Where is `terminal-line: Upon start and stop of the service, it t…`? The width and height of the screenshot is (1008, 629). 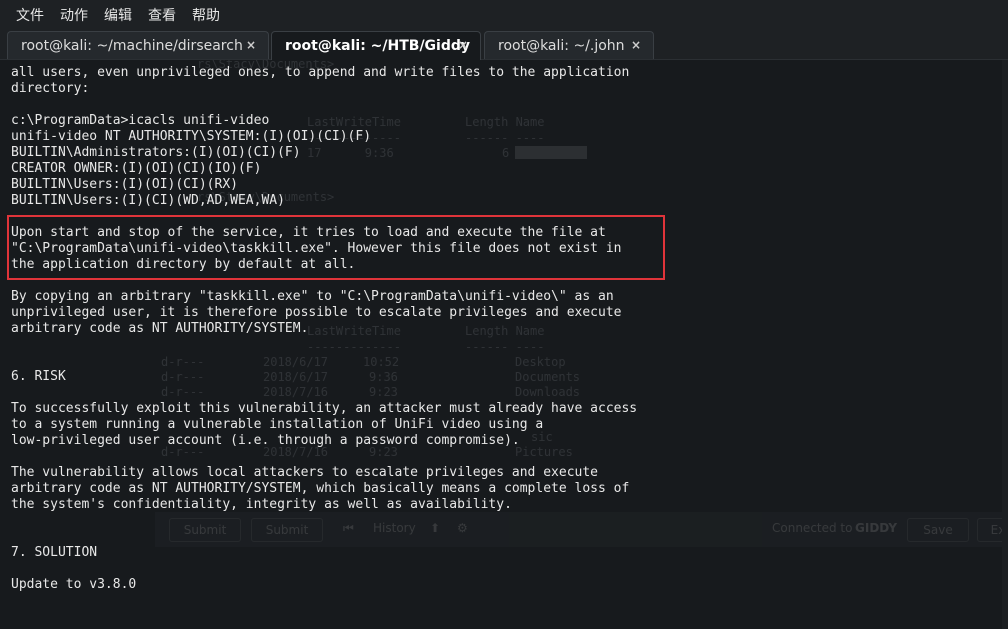
terminal-line: Upon start and stop of the service, it t… is located at coordinates (308, 232).